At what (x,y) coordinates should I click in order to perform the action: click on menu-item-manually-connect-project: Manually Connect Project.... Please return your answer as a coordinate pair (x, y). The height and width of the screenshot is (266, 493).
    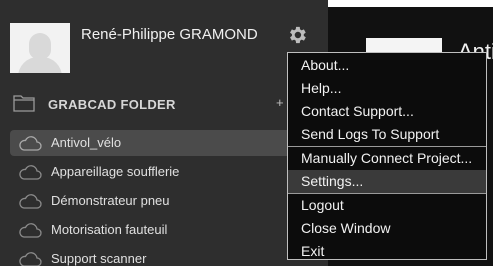
    Looking at the image, I should click on (387, 158).